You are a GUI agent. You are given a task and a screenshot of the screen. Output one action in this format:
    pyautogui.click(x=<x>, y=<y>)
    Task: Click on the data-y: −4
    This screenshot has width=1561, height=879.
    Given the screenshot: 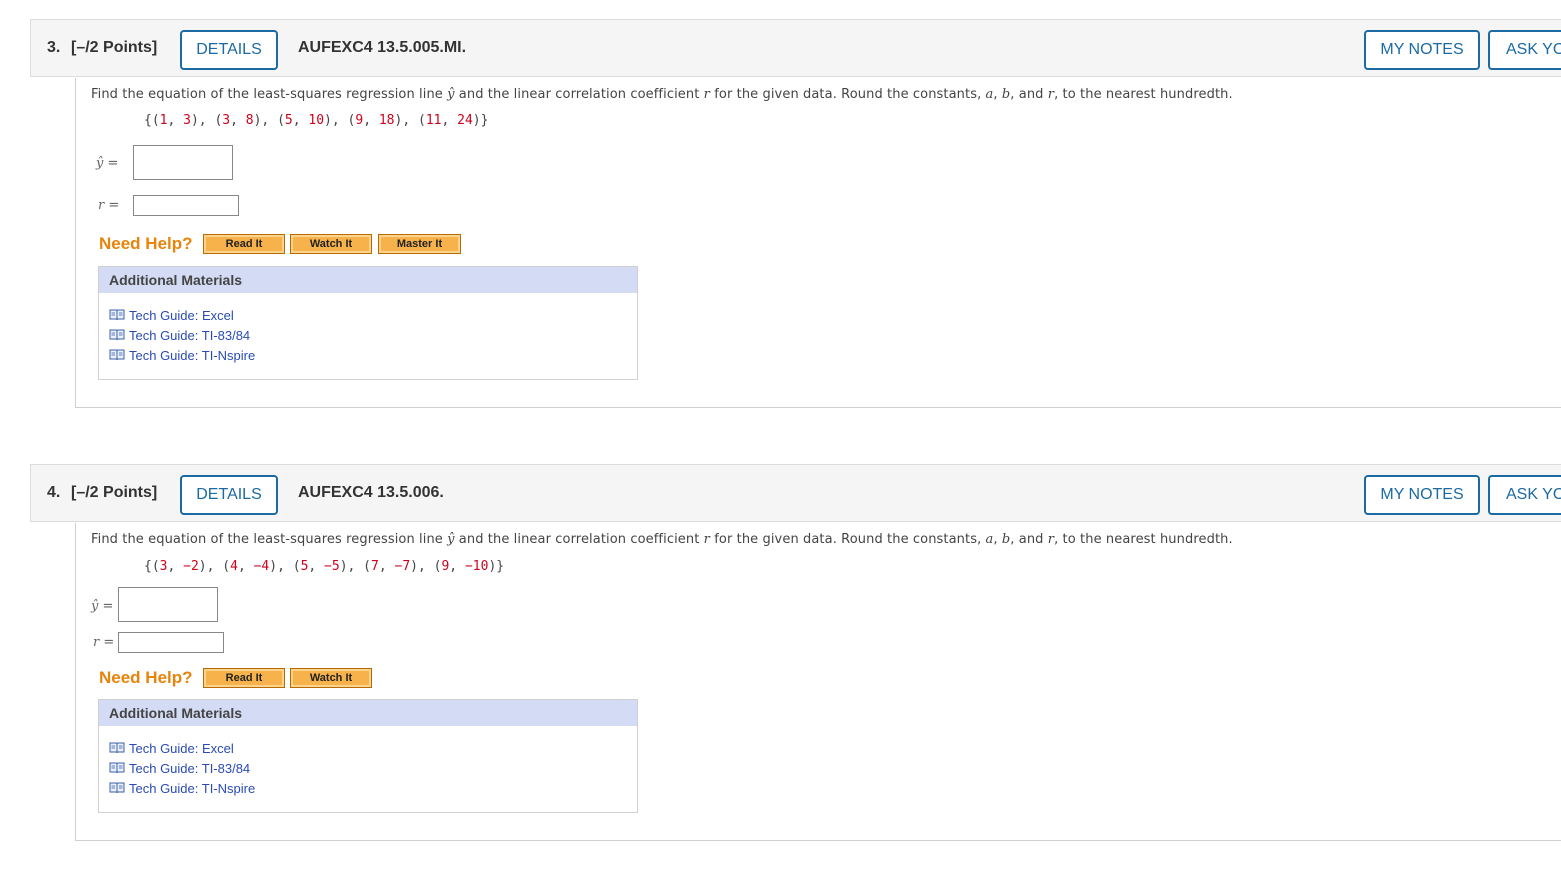 What is the action you would take?
    pyautogui.click(x=261, y=566)
    